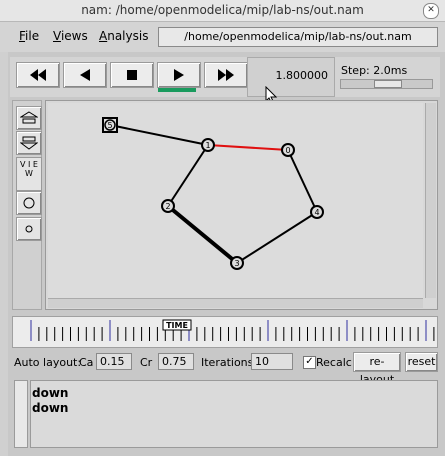 The width and height of the screenshot is (445, 456). Describe the element at coordinates (374, 70) in the screenshot. I see `step-label: Step: 2.0ms` at that location.